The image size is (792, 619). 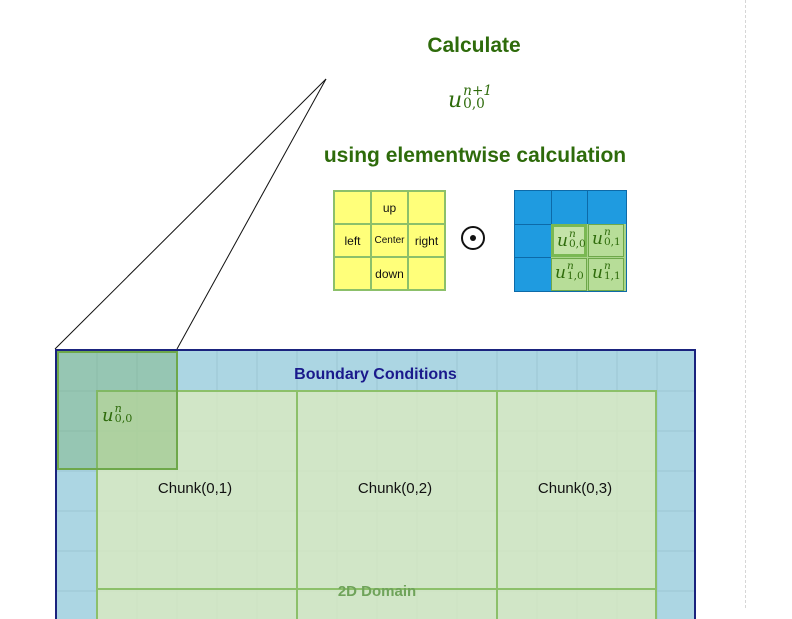 I want to click on cell-sub: 0,1, so click(x=612, y=241).